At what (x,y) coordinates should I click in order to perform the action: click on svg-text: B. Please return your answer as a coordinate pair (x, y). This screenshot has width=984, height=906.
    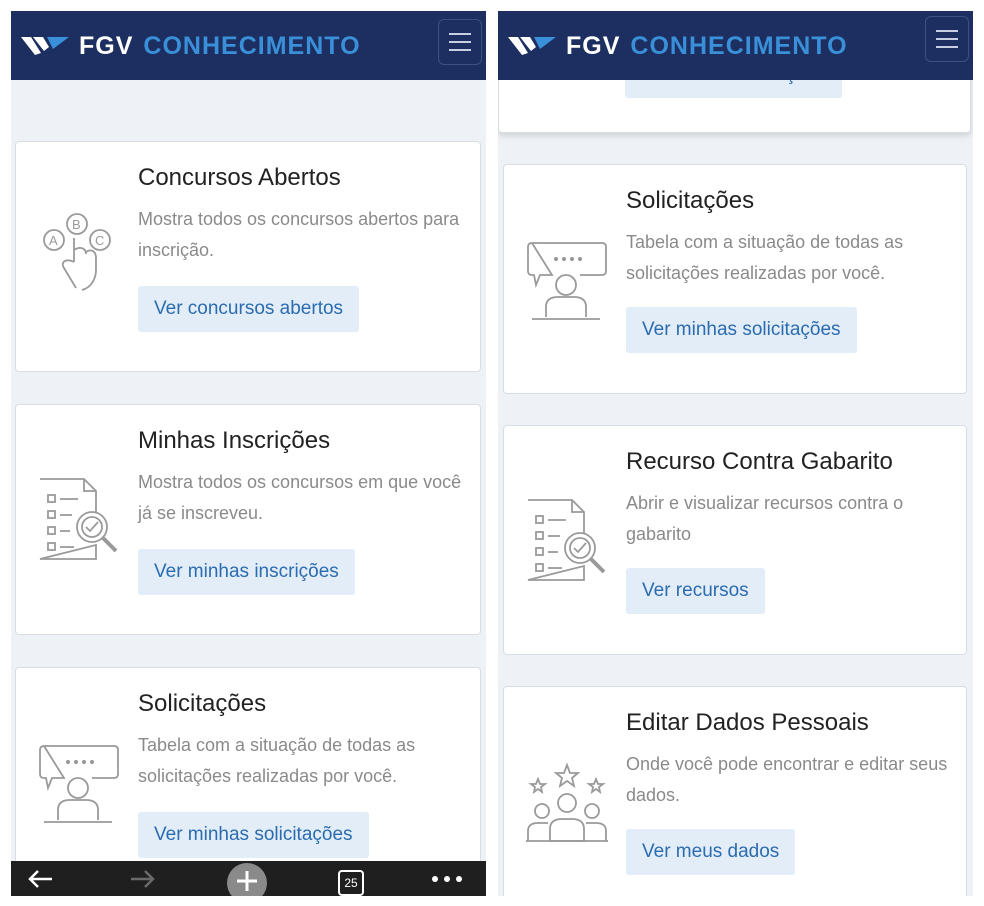
    Looking at the image, I should click on (76, 224).